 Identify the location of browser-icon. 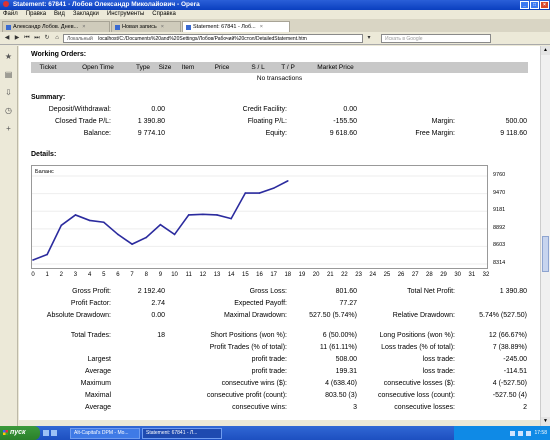
(54, 433).